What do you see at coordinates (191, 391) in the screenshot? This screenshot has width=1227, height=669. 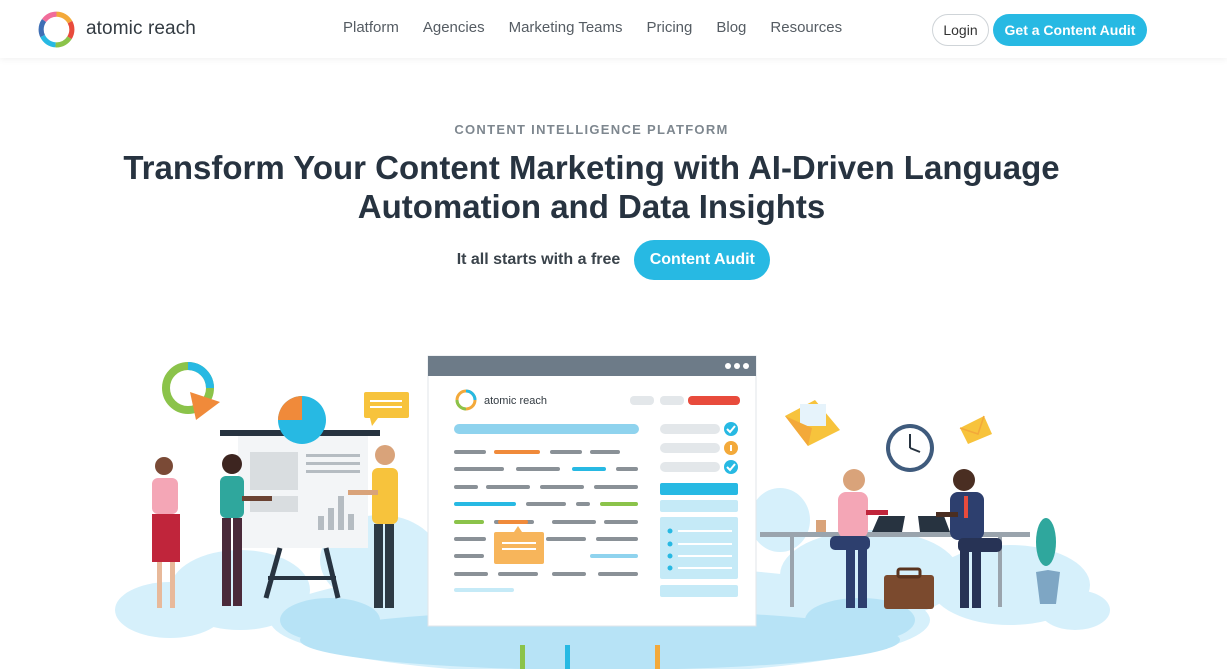 I see `donut-chart-icon` at bounding box center [191, 391].